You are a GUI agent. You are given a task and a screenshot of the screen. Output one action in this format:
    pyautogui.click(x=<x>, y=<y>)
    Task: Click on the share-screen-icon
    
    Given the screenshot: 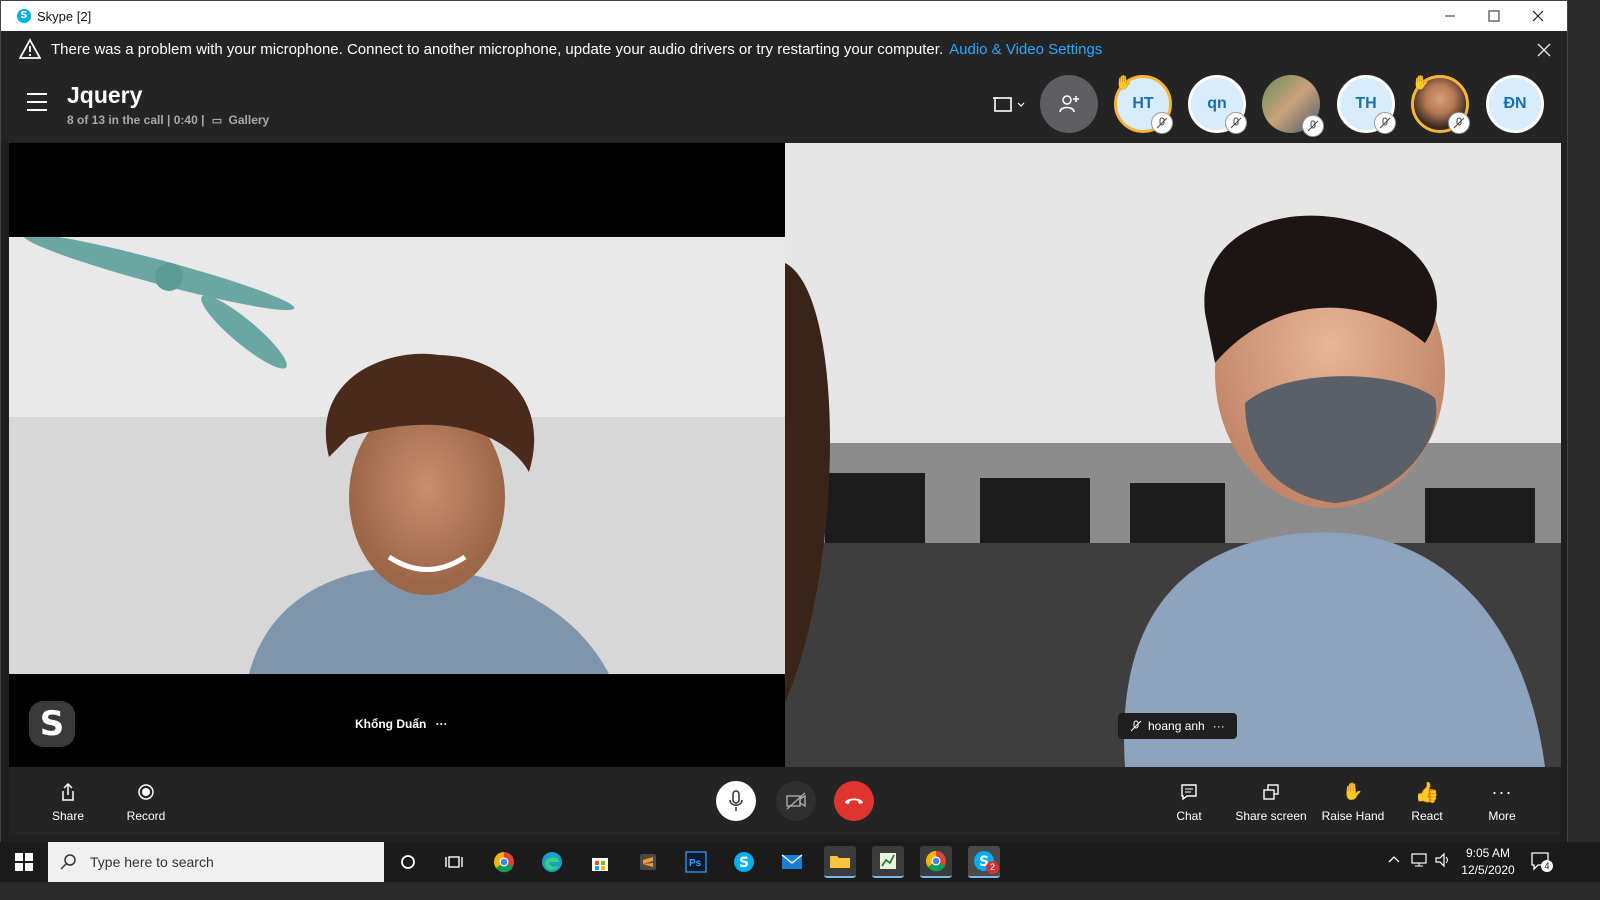 What is the action you would take?
    pyautogui.click(x=1271, y=792)
    